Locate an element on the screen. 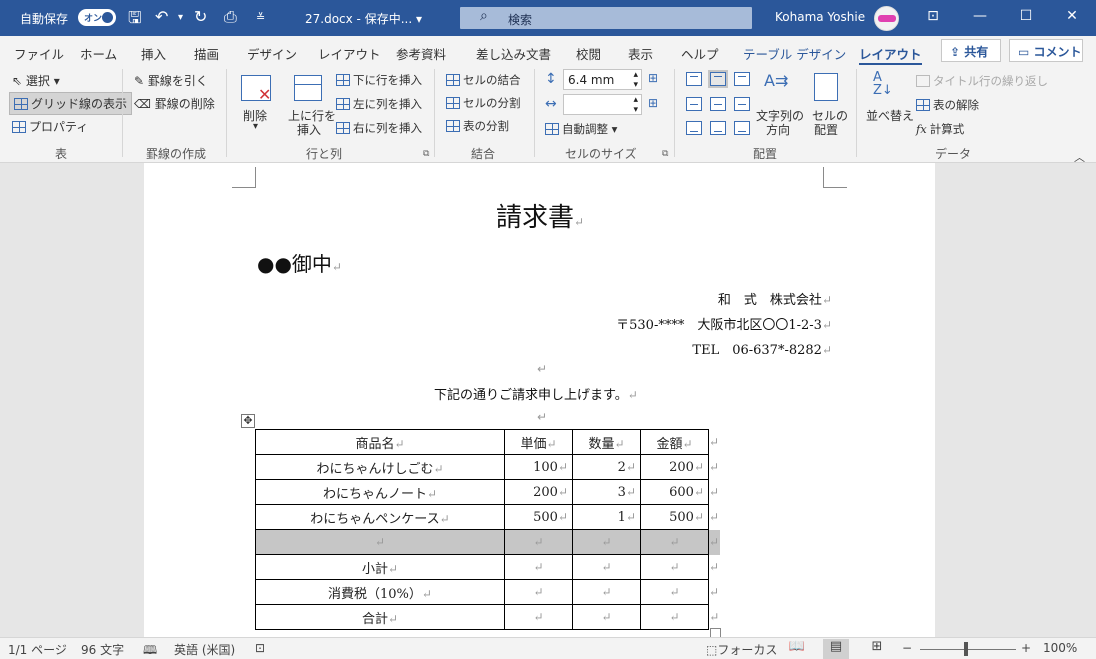 The image size is (1096, 659). insert-right-button: 右に列を挿入 is located at coordinates (379, 128).